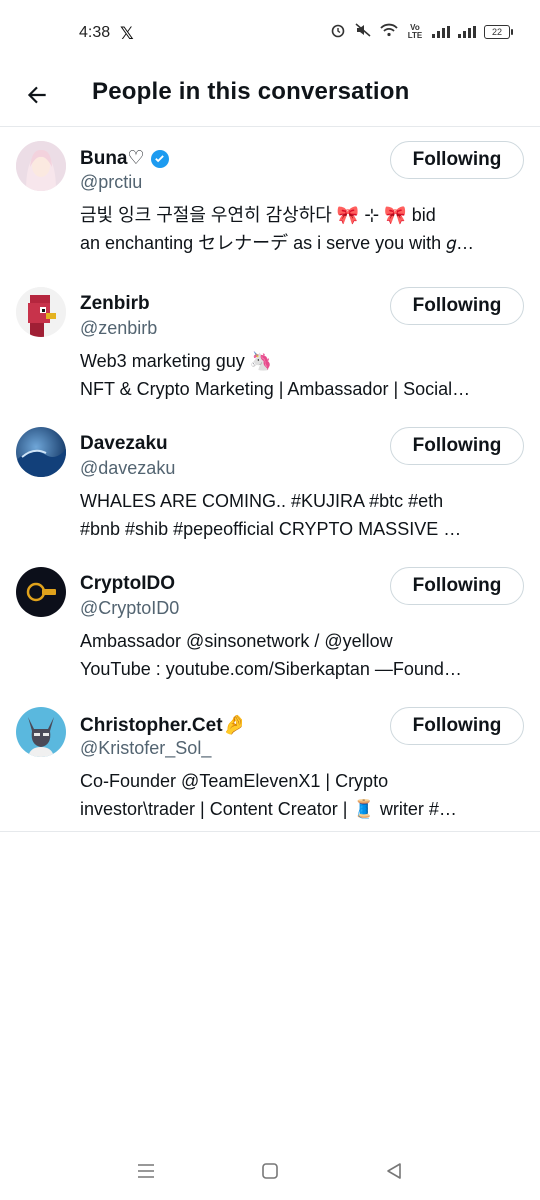  What do you see at coordinates (146, 748) in the screenshot?
I see `user-handle: @Kristofer_Sol_` at bounding box center [146, 748].